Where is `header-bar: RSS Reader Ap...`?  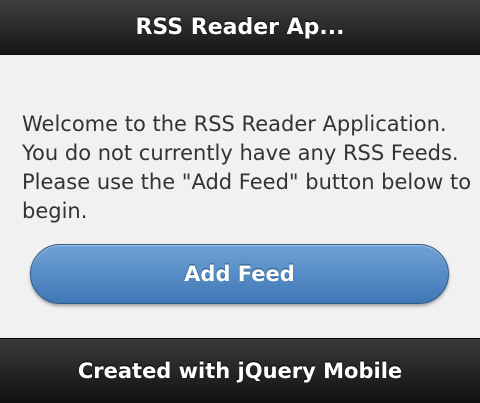
header-bar: RSS Reader Ap... is located at coordinates (240, 27).